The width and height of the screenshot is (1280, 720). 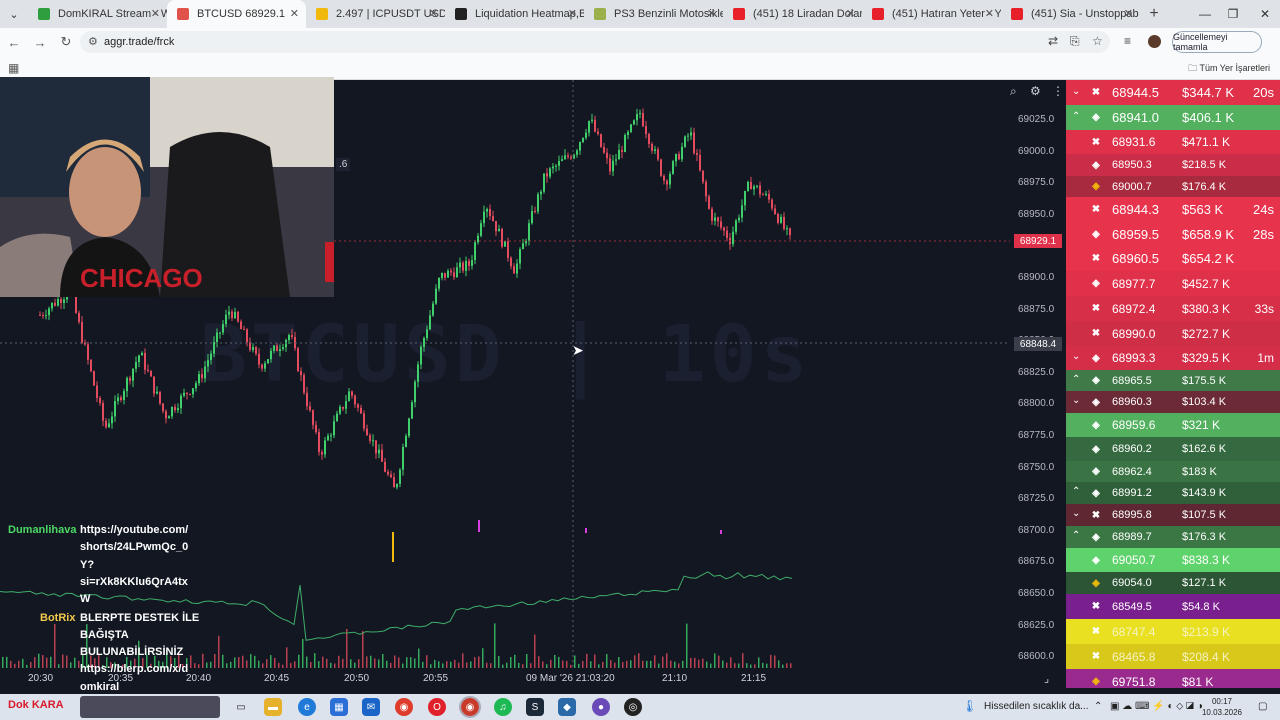 I want to click on price-tick-label: 69000.0, so click(x=1036, y=151).